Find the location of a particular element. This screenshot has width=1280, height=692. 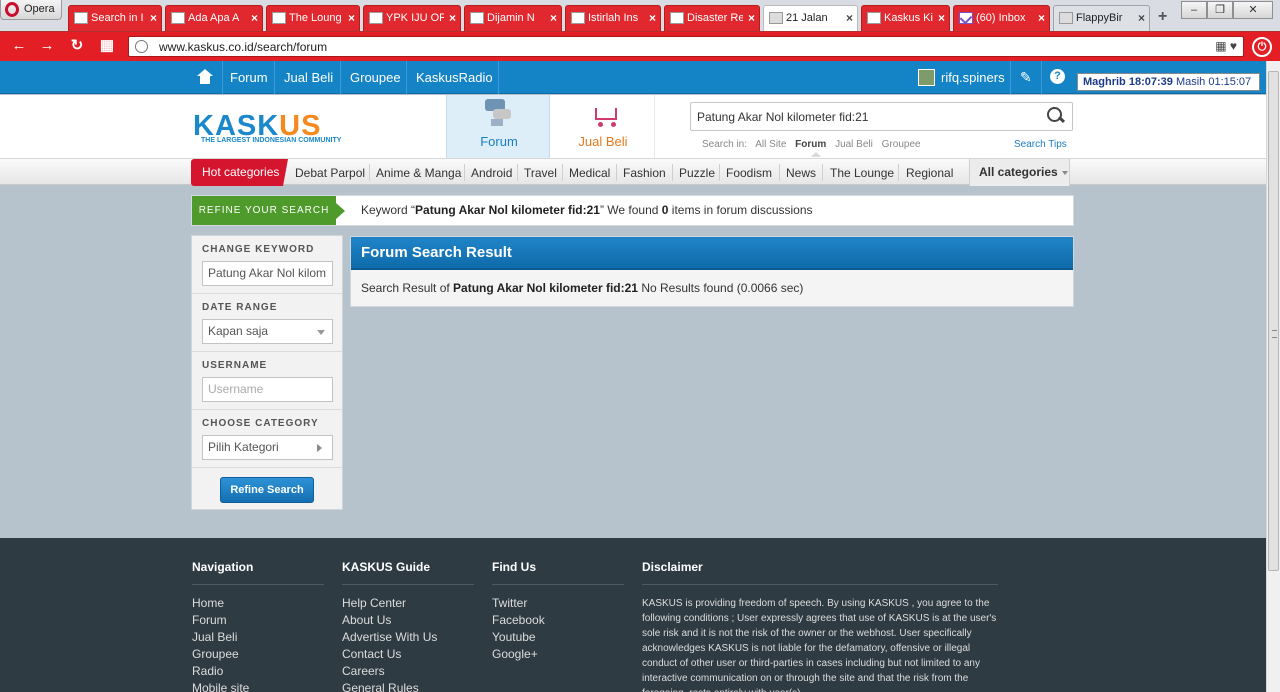

category-select: Pilih Kategori is located at coordinates (267, 447).